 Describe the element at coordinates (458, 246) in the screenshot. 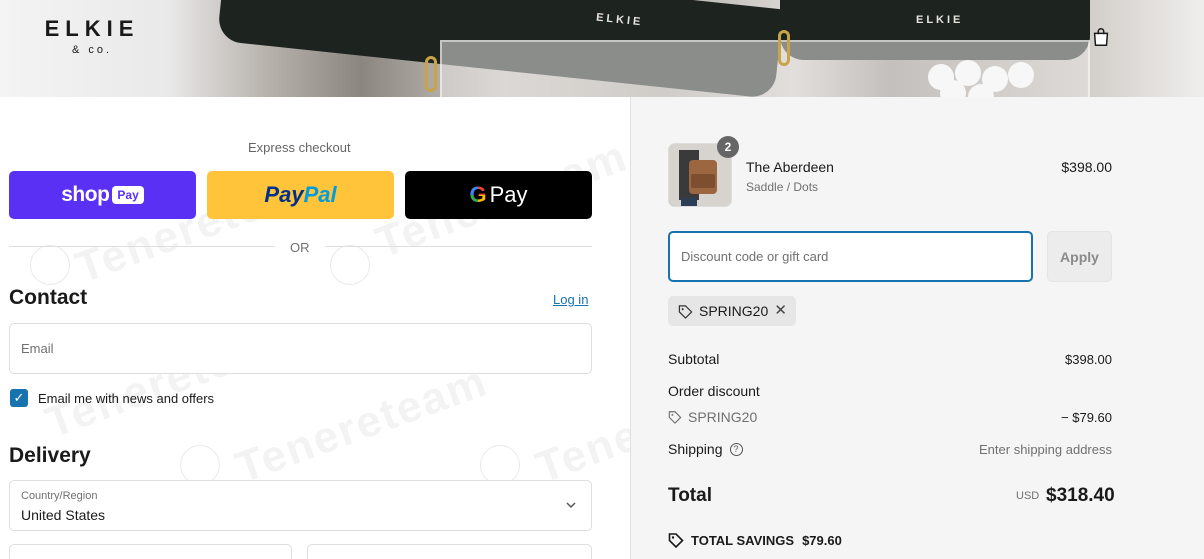

I see `divider-right` at that location.